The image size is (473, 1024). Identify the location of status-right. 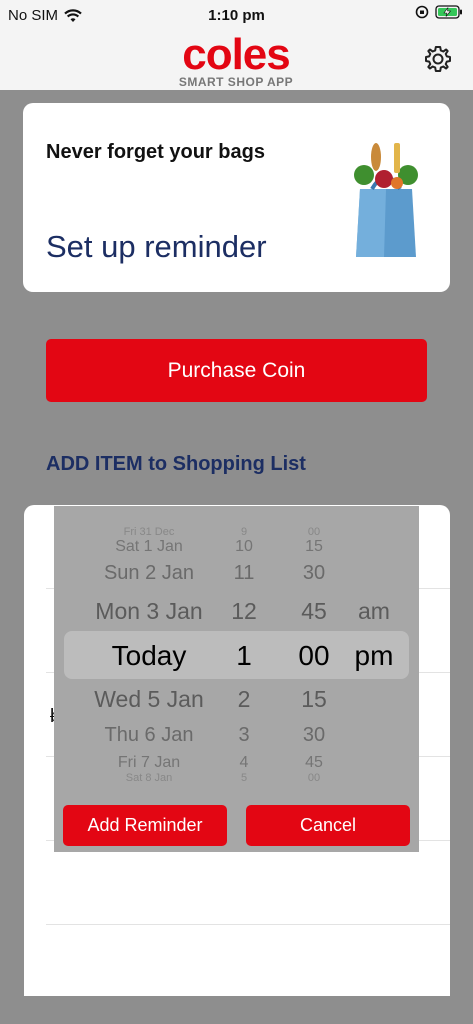
(439, 12).